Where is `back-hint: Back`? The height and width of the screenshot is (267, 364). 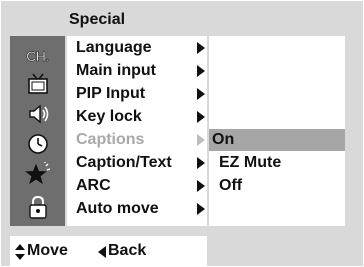
back-hint: Back is located at coordinates (127, 250).